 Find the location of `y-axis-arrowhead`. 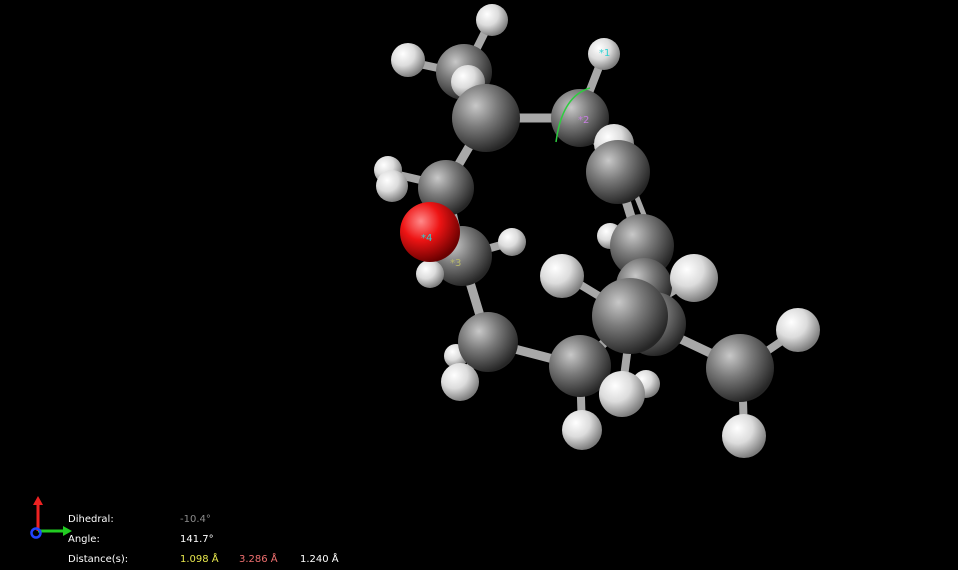

y-axis-arrowhead is located at coordinates (38, 500).